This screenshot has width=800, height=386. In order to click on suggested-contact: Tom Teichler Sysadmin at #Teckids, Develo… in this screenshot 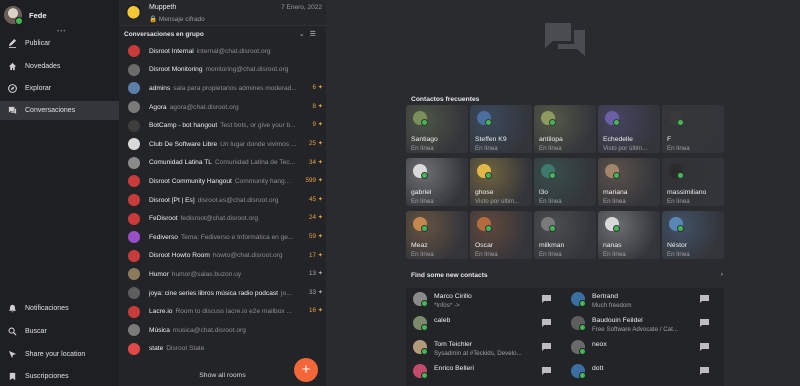, I will do `click(483, 347)`.